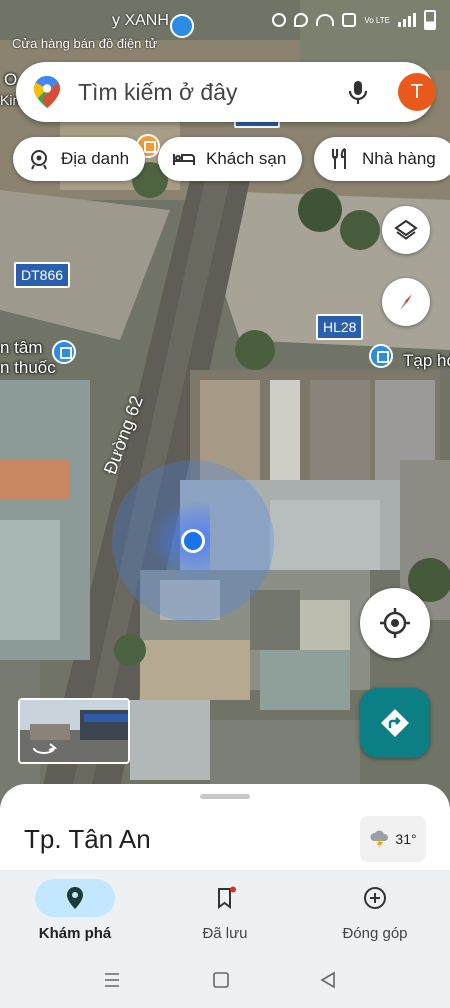  Describe the element at coordinates (430, 20) in the screenshot. I see `battery-icon` at that location.